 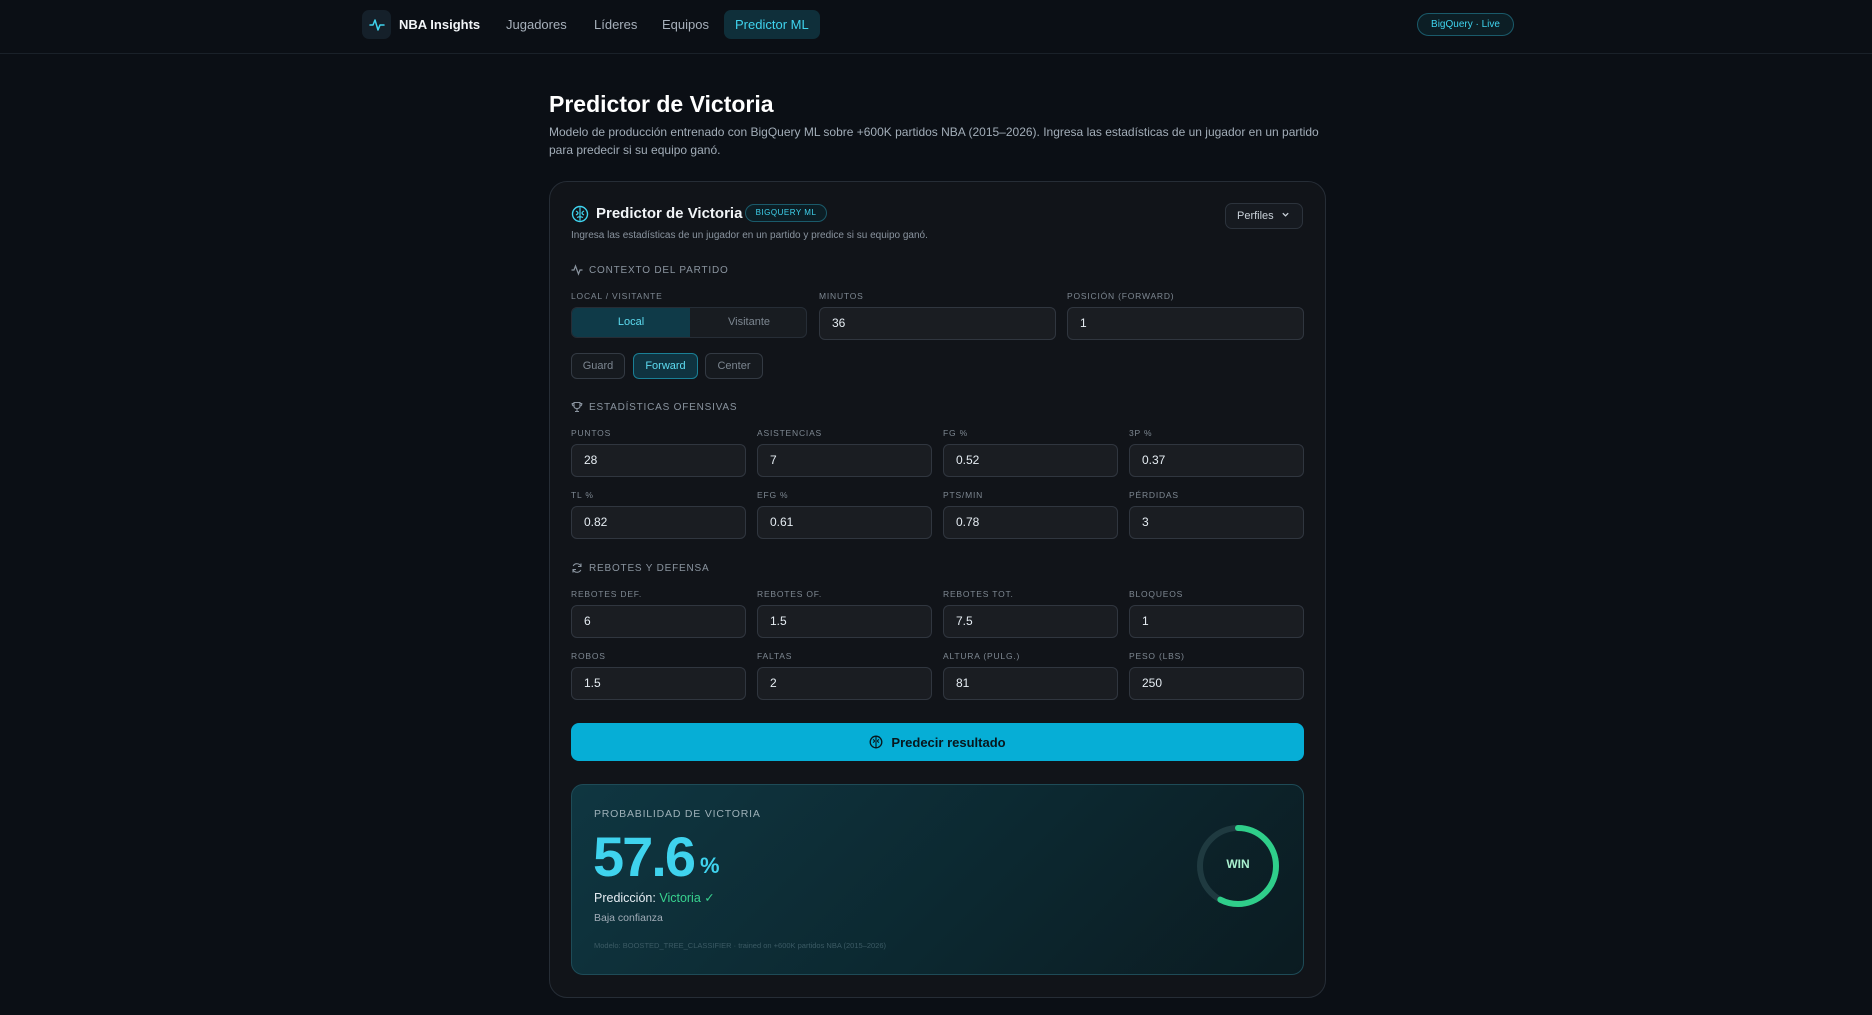 I want to click on win-probability-value: 57.6, so click(x=644, y=856).